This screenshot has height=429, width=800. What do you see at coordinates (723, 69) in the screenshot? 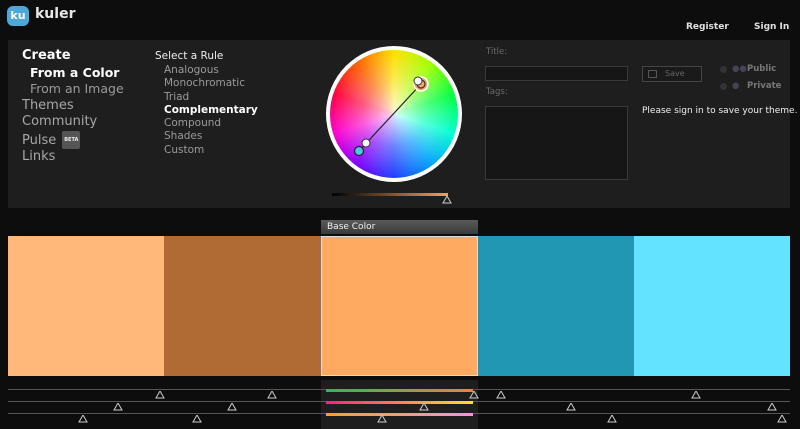
I see `public-radio` at bounding box center [723, 69].